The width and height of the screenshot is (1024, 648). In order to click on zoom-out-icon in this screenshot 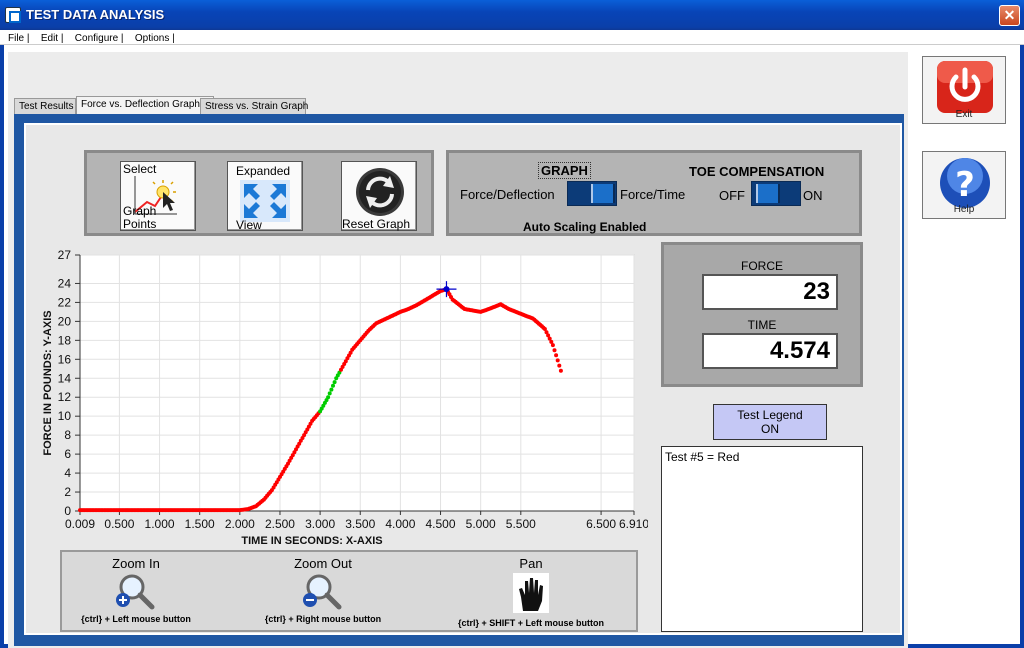, I will do `click(323, 591)`.